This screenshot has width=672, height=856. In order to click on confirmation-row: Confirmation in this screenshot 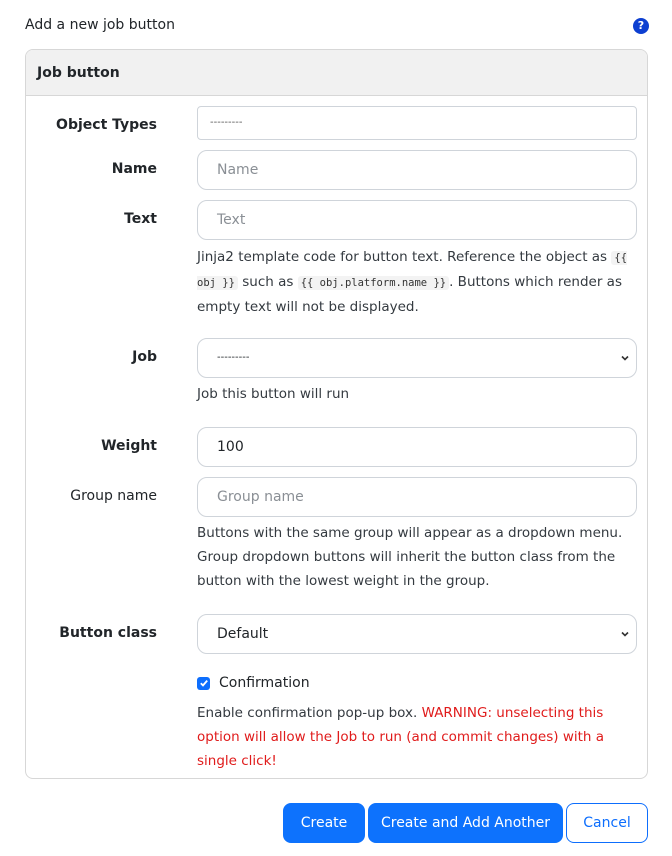, I will do `click(253, 683)`.